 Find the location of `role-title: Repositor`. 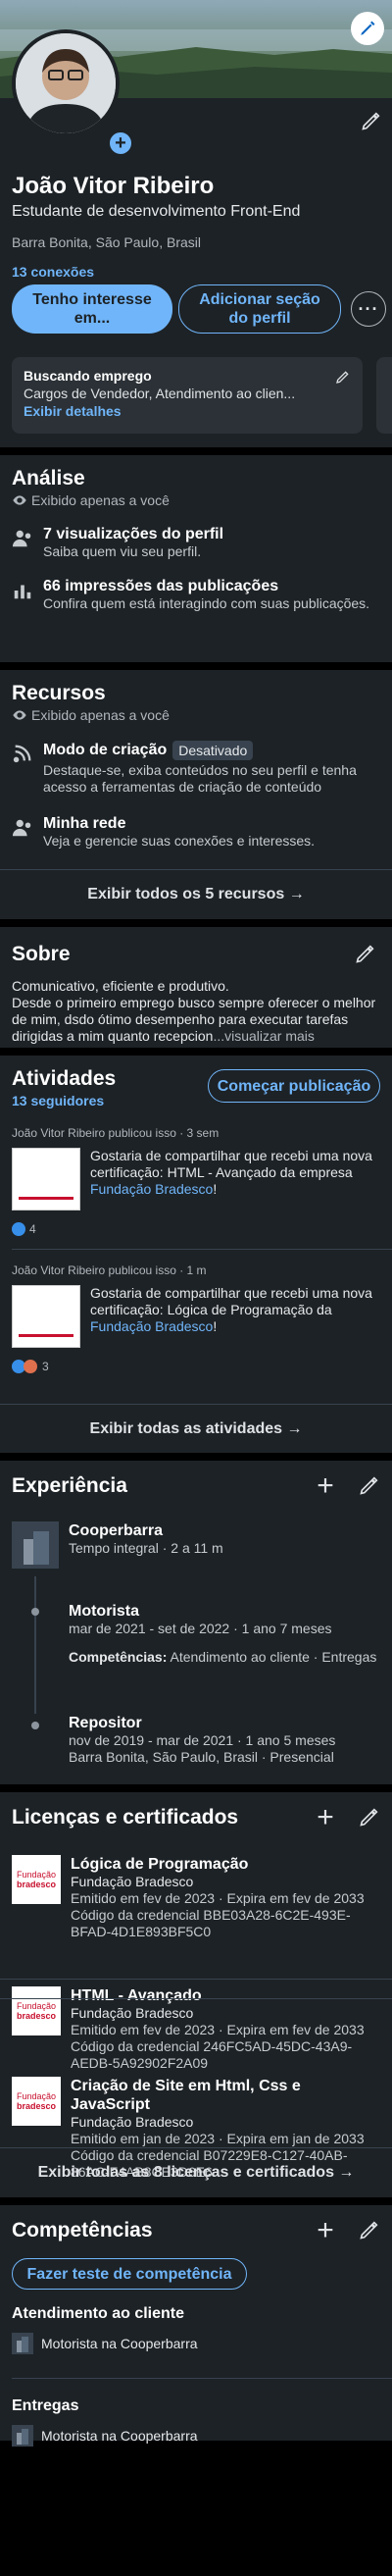

role-title: Repositor is located at coordinates (105, 1723).